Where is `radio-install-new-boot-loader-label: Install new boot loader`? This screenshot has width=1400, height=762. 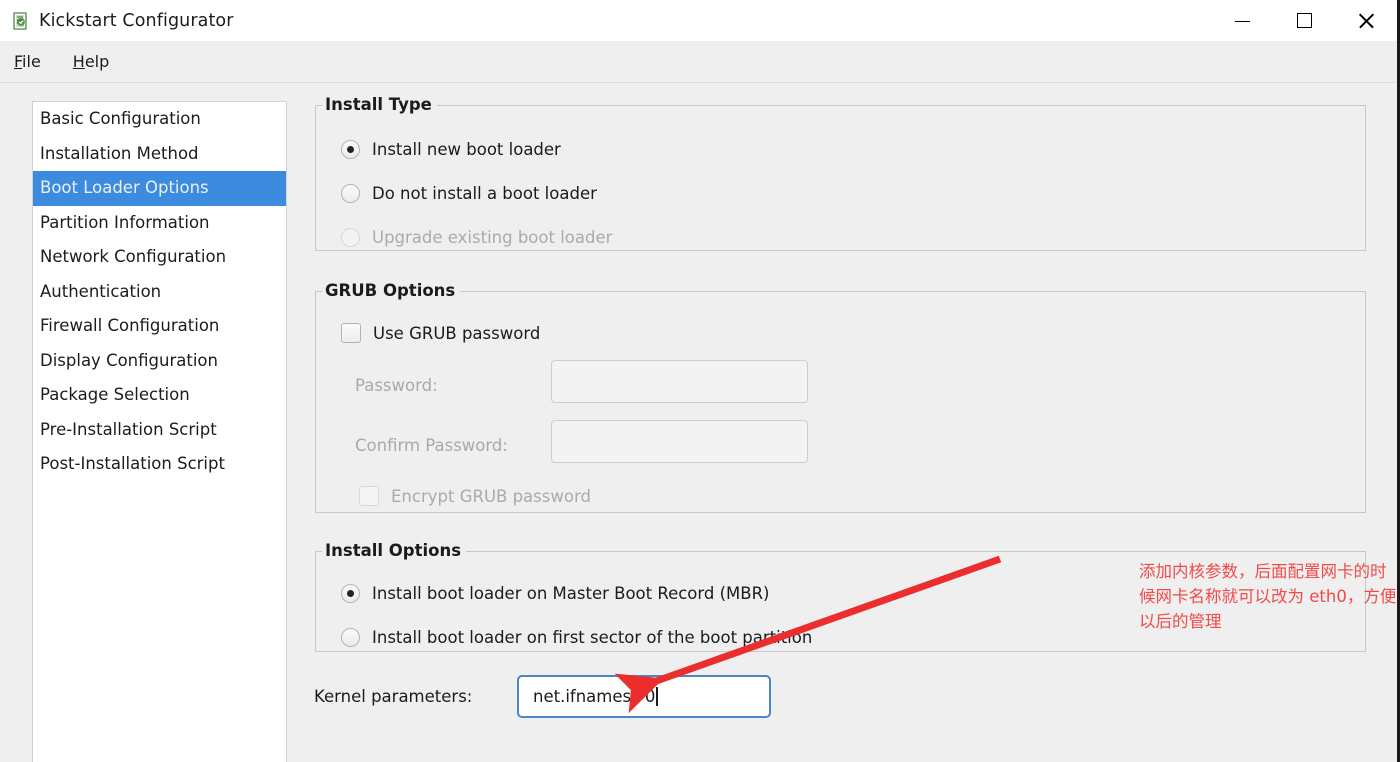
radio-install-new-boot-loader-label: Install new boot loader is located at coordinates (466, 149).